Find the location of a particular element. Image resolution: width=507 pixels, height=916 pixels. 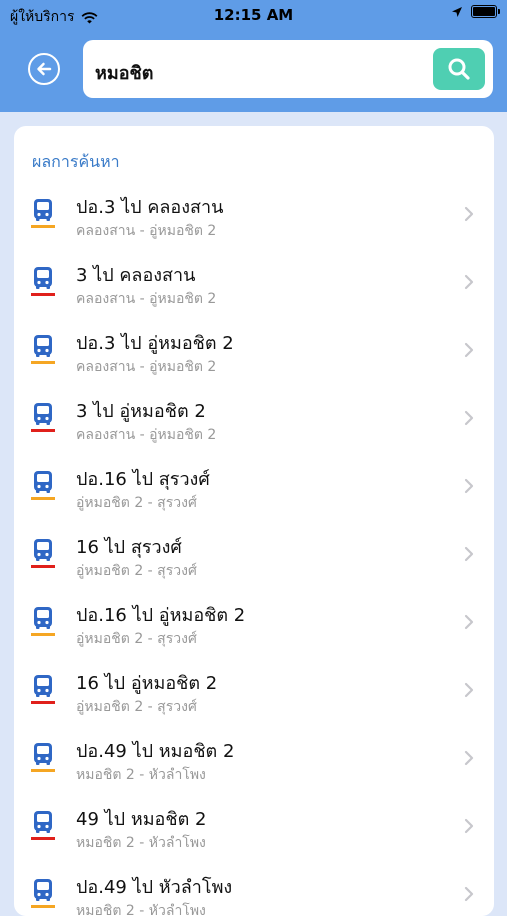

route-title: 49 ไป หมอชิต 2 is located at coordinates (141, 819).